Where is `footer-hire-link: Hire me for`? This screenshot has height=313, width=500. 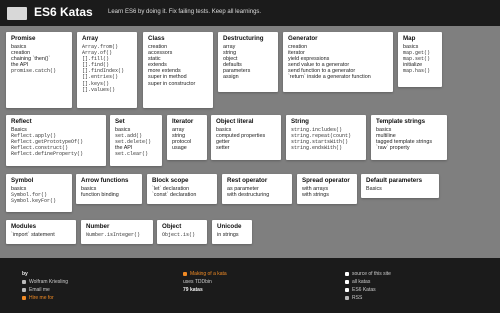 footer-hire-link: Hire me for is located at coordinates (45, 298).